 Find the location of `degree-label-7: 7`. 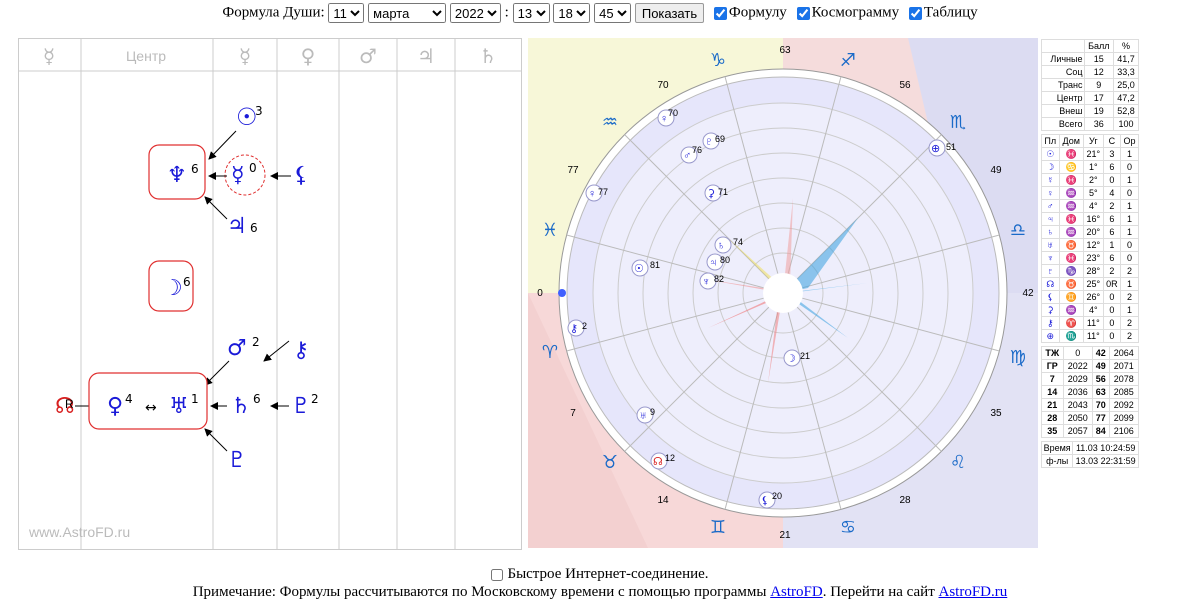

degree-label-7: 7 is located at coordinates (573, 413).